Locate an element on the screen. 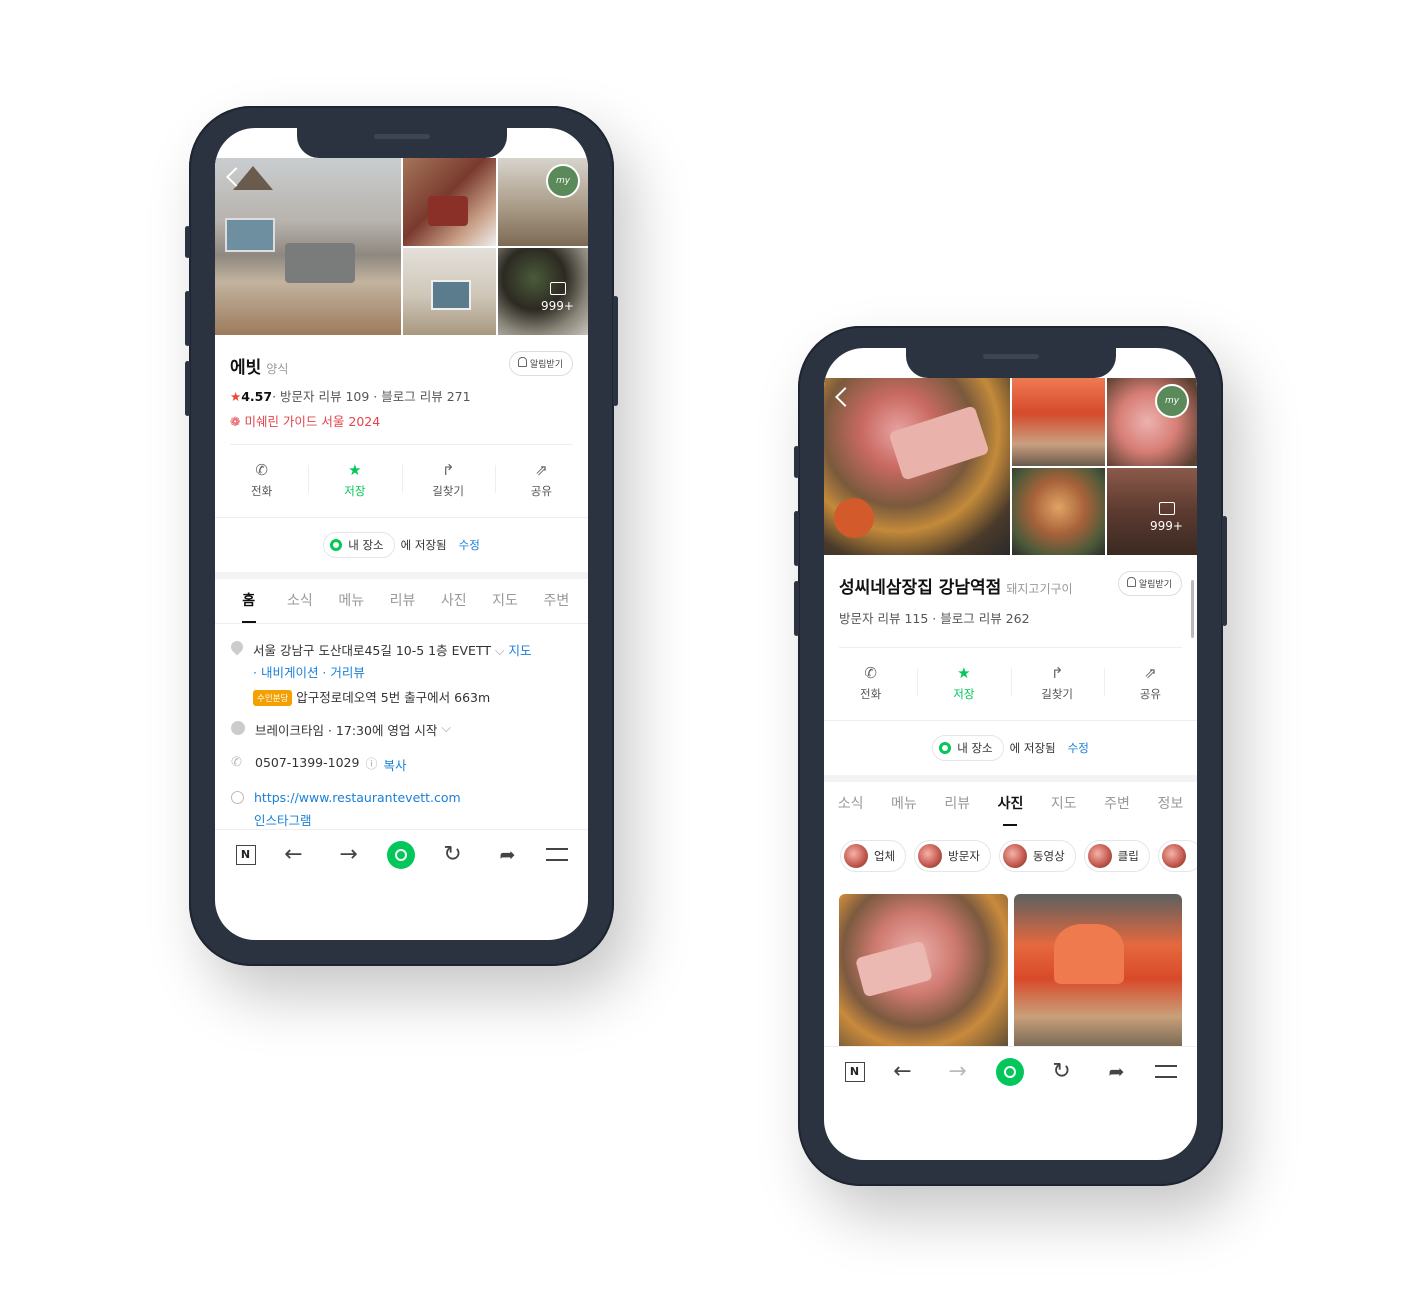 This screenshot has height=1300, width=1415. michelin-badge: ❁ 미쉐린 가이드 서울 2024 is located at coordinates (401, 420).